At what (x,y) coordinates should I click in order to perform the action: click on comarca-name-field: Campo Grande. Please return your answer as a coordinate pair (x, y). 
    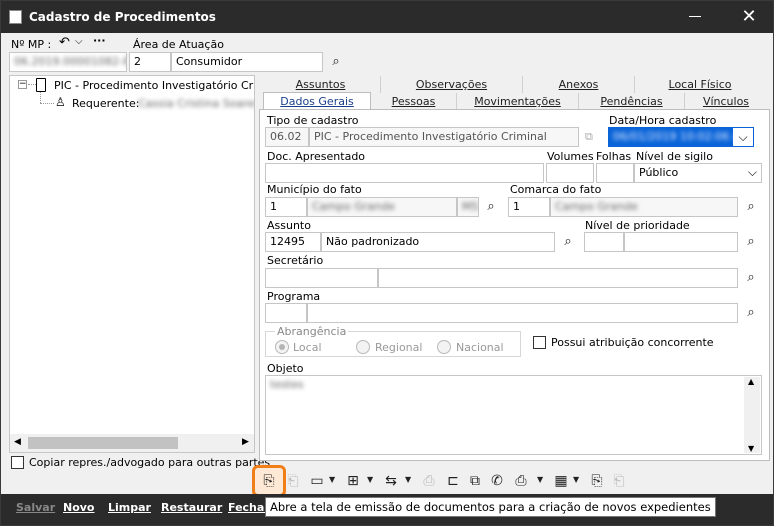
    Looking at the image, I should click on (644, 207).